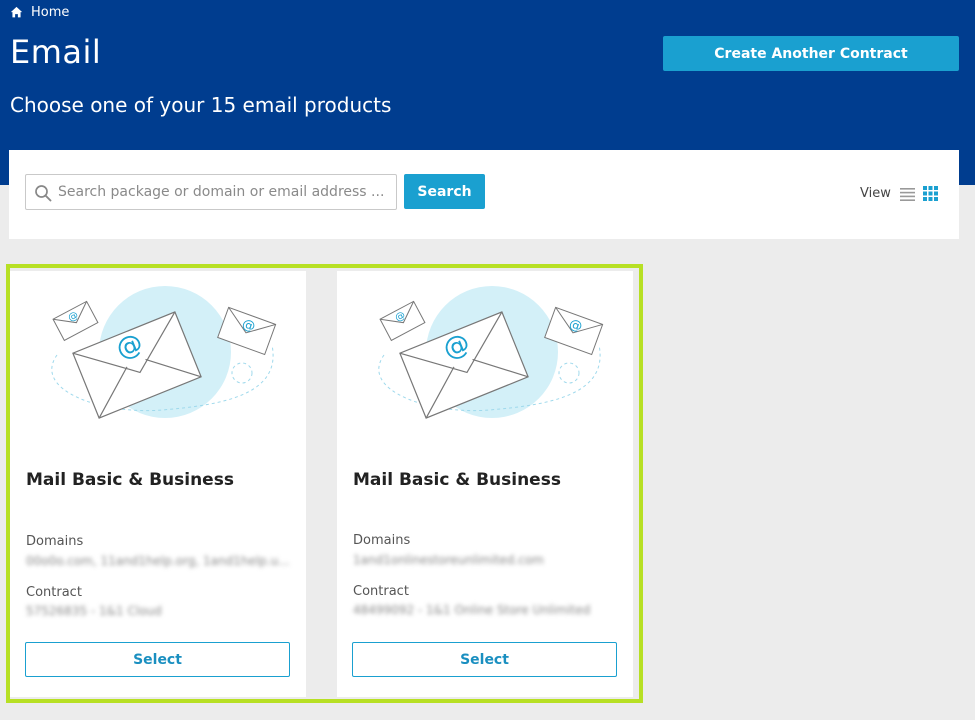 The width and height of the screenshot is (975, 720). Describe the element at coordinates (907, 194) in the screenshot. I see `list-view-icon` at that location.